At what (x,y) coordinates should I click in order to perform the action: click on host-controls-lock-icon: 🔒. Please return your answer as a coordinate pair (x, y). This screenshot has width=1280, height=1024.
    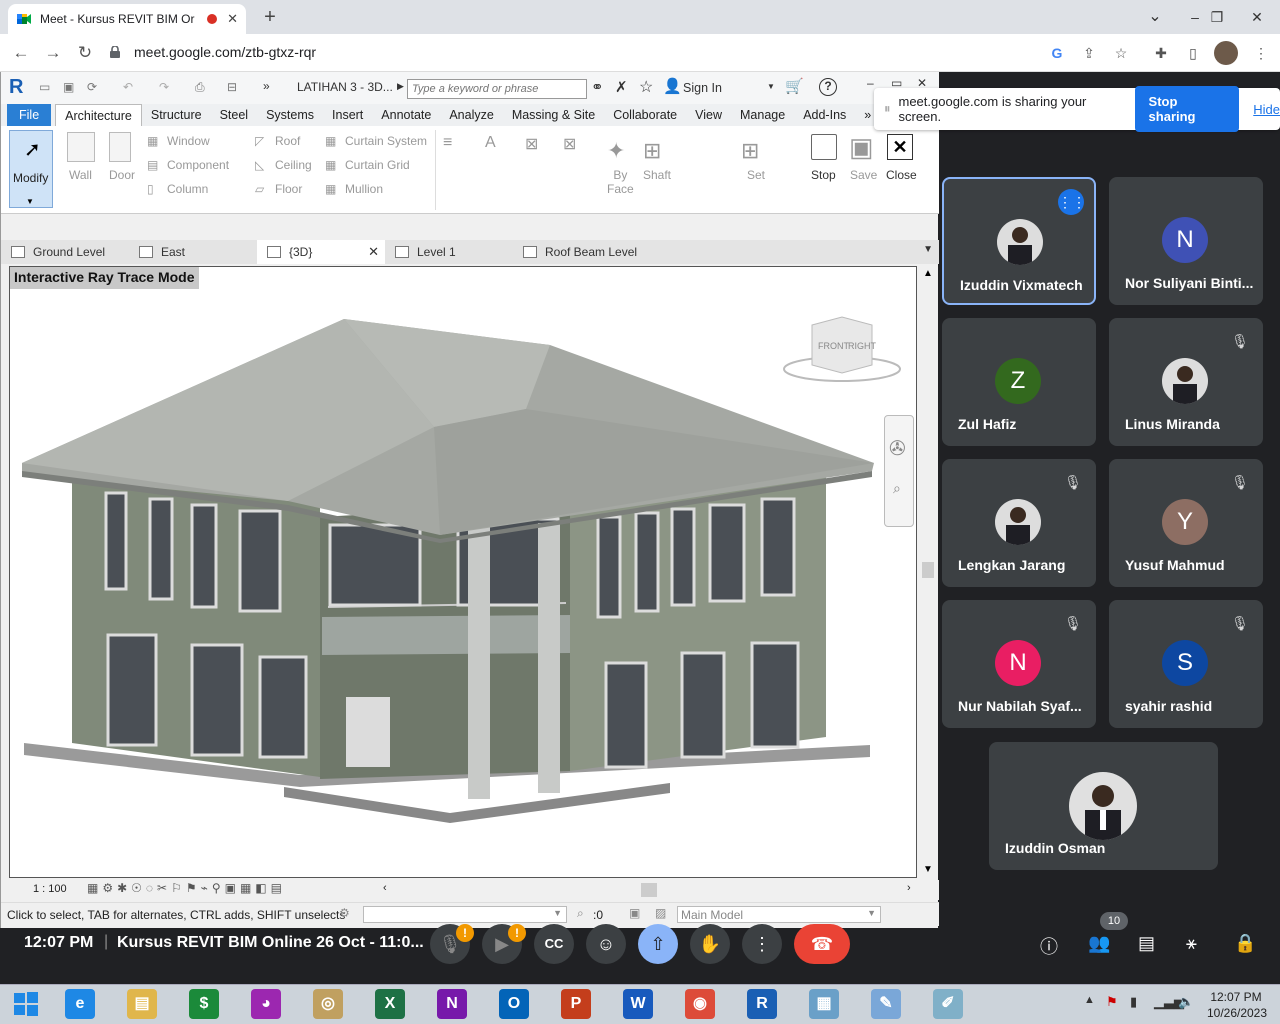
    Looking at the image, I should click on (1245, 943).